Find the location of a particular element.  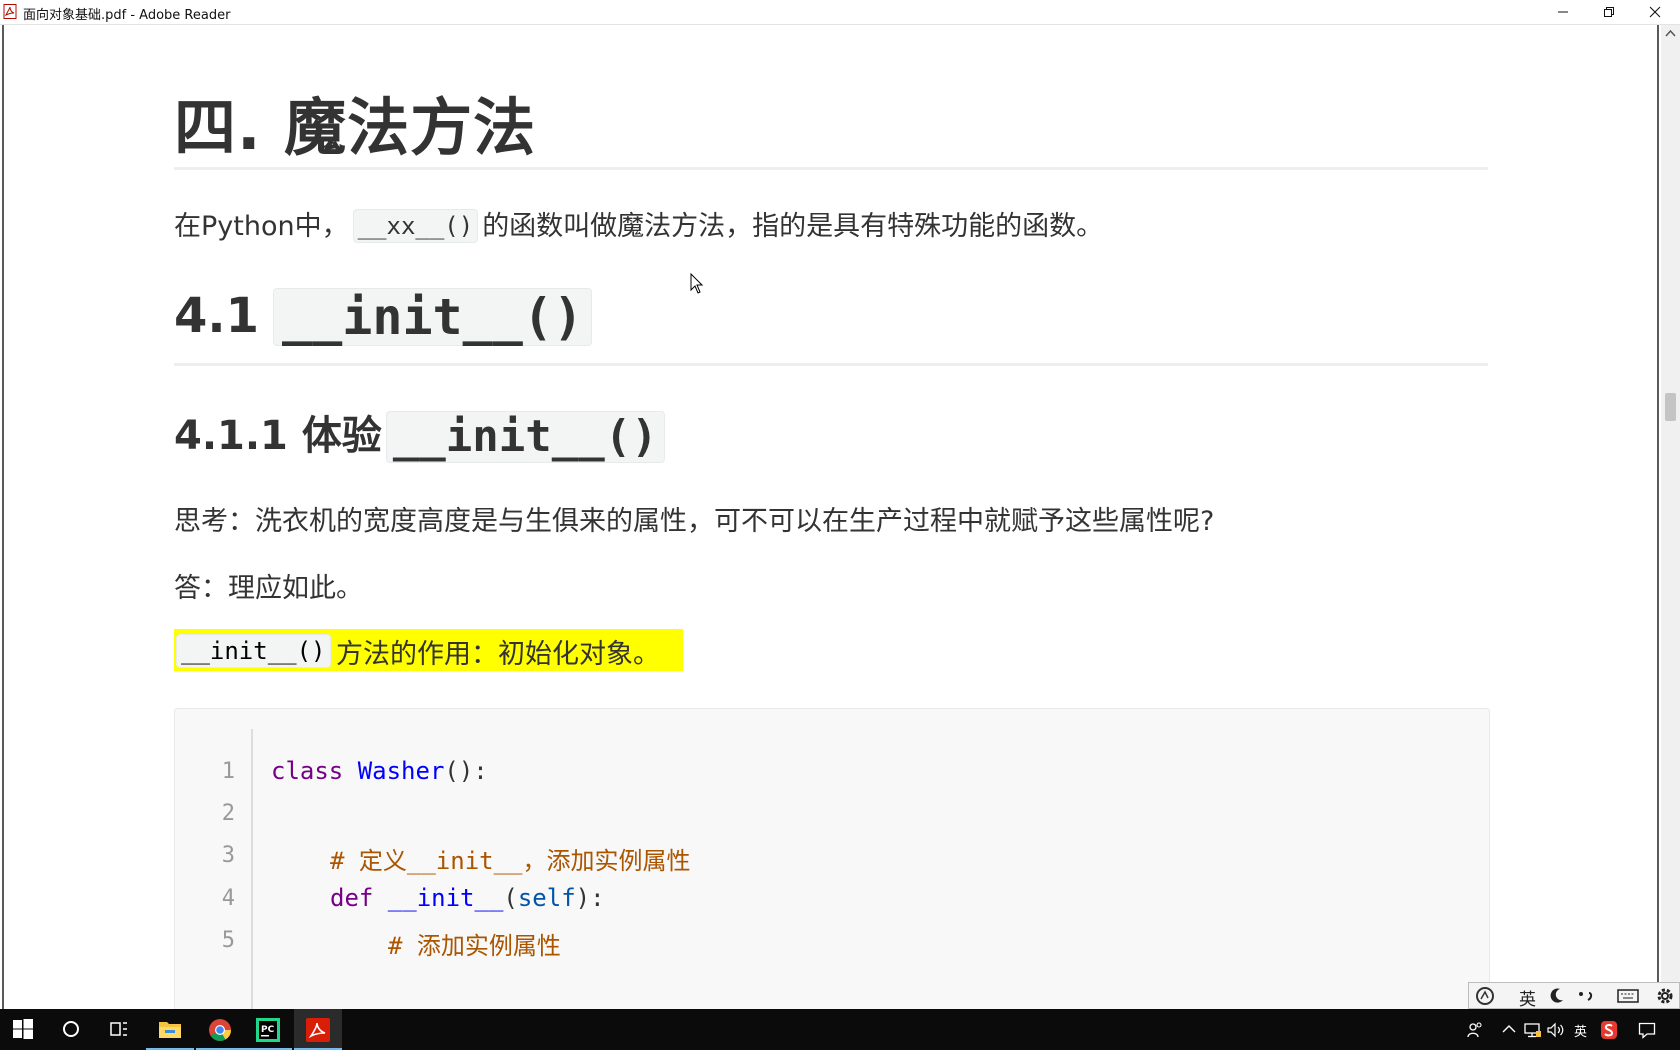

taskbar-file-explorer is located at coordinates (170, 1029).